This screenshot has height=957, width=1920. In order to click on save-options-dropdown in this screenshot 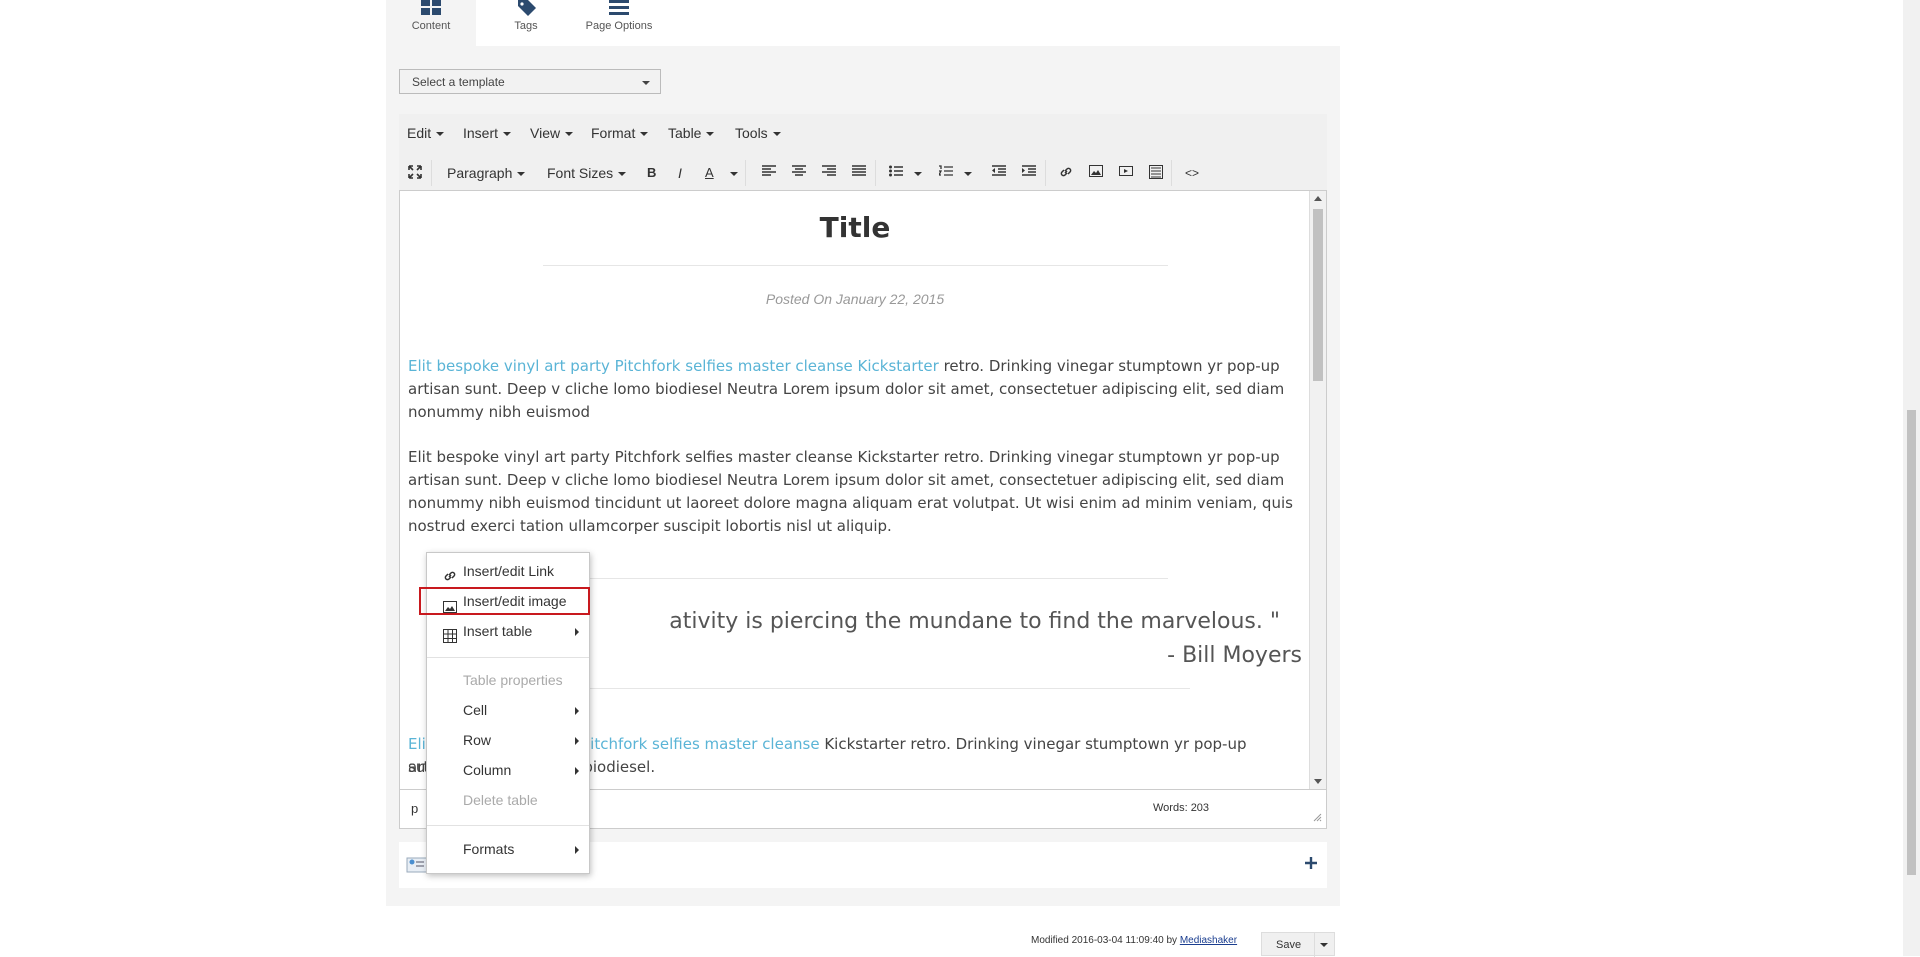, I will do `click(1324, 945)`.